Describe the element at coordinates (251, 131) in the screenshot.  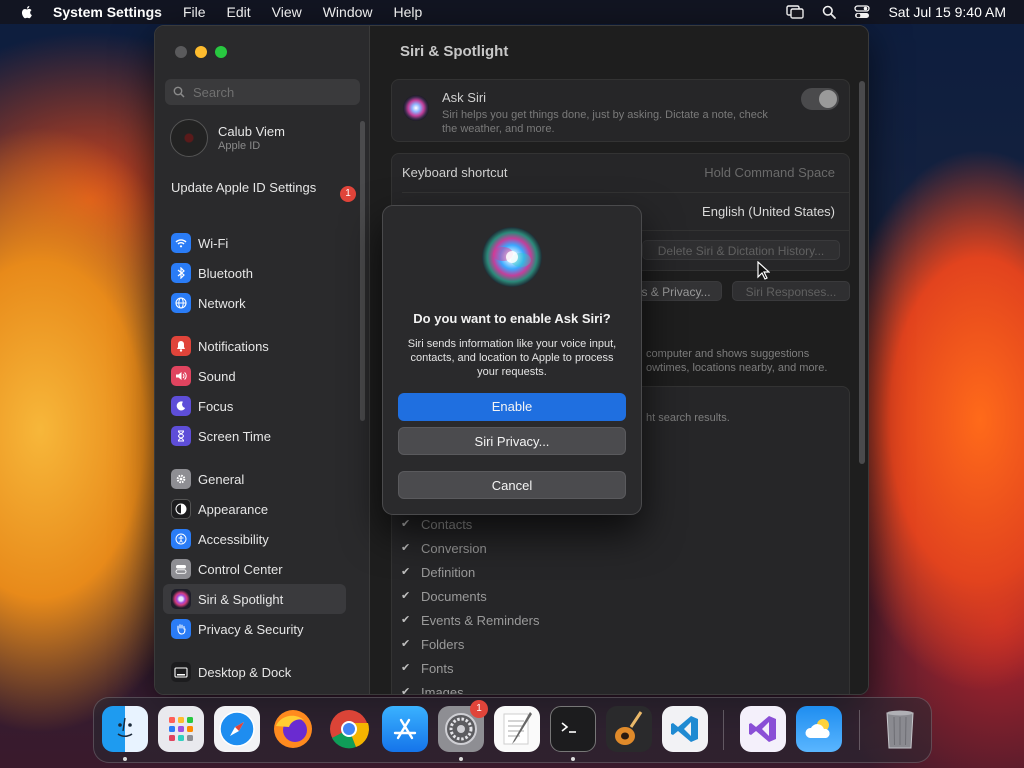
I see `user-name: Calub Viem` at that location.